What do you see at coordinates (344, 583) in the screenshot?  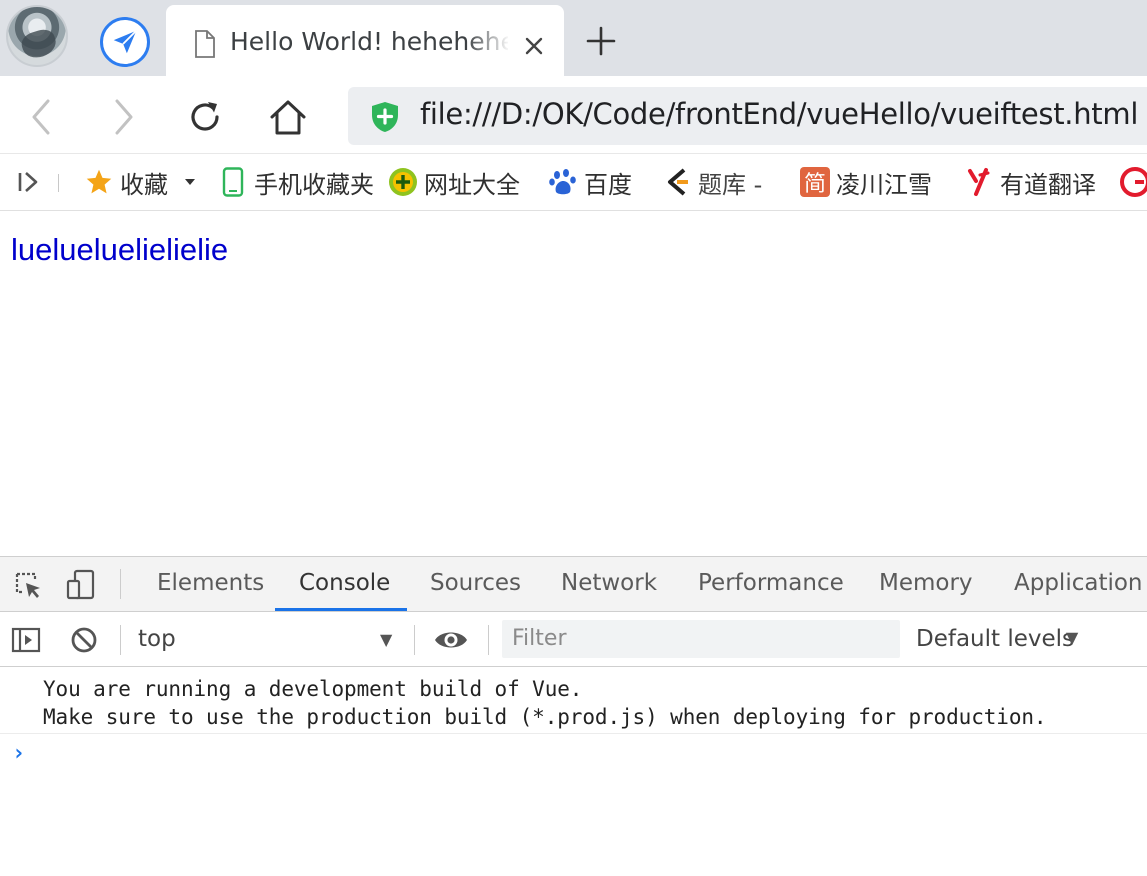 I see `tab-console: Console` at bounding box center [344, 583].